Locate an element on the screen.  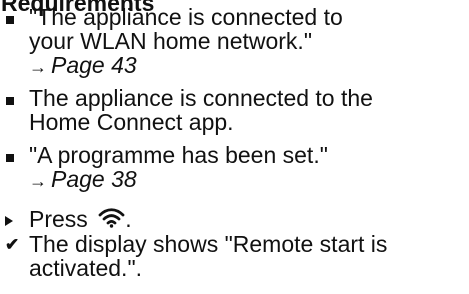
result-line-1: The display shows "Remote start is is located at coordinates (208, 244).